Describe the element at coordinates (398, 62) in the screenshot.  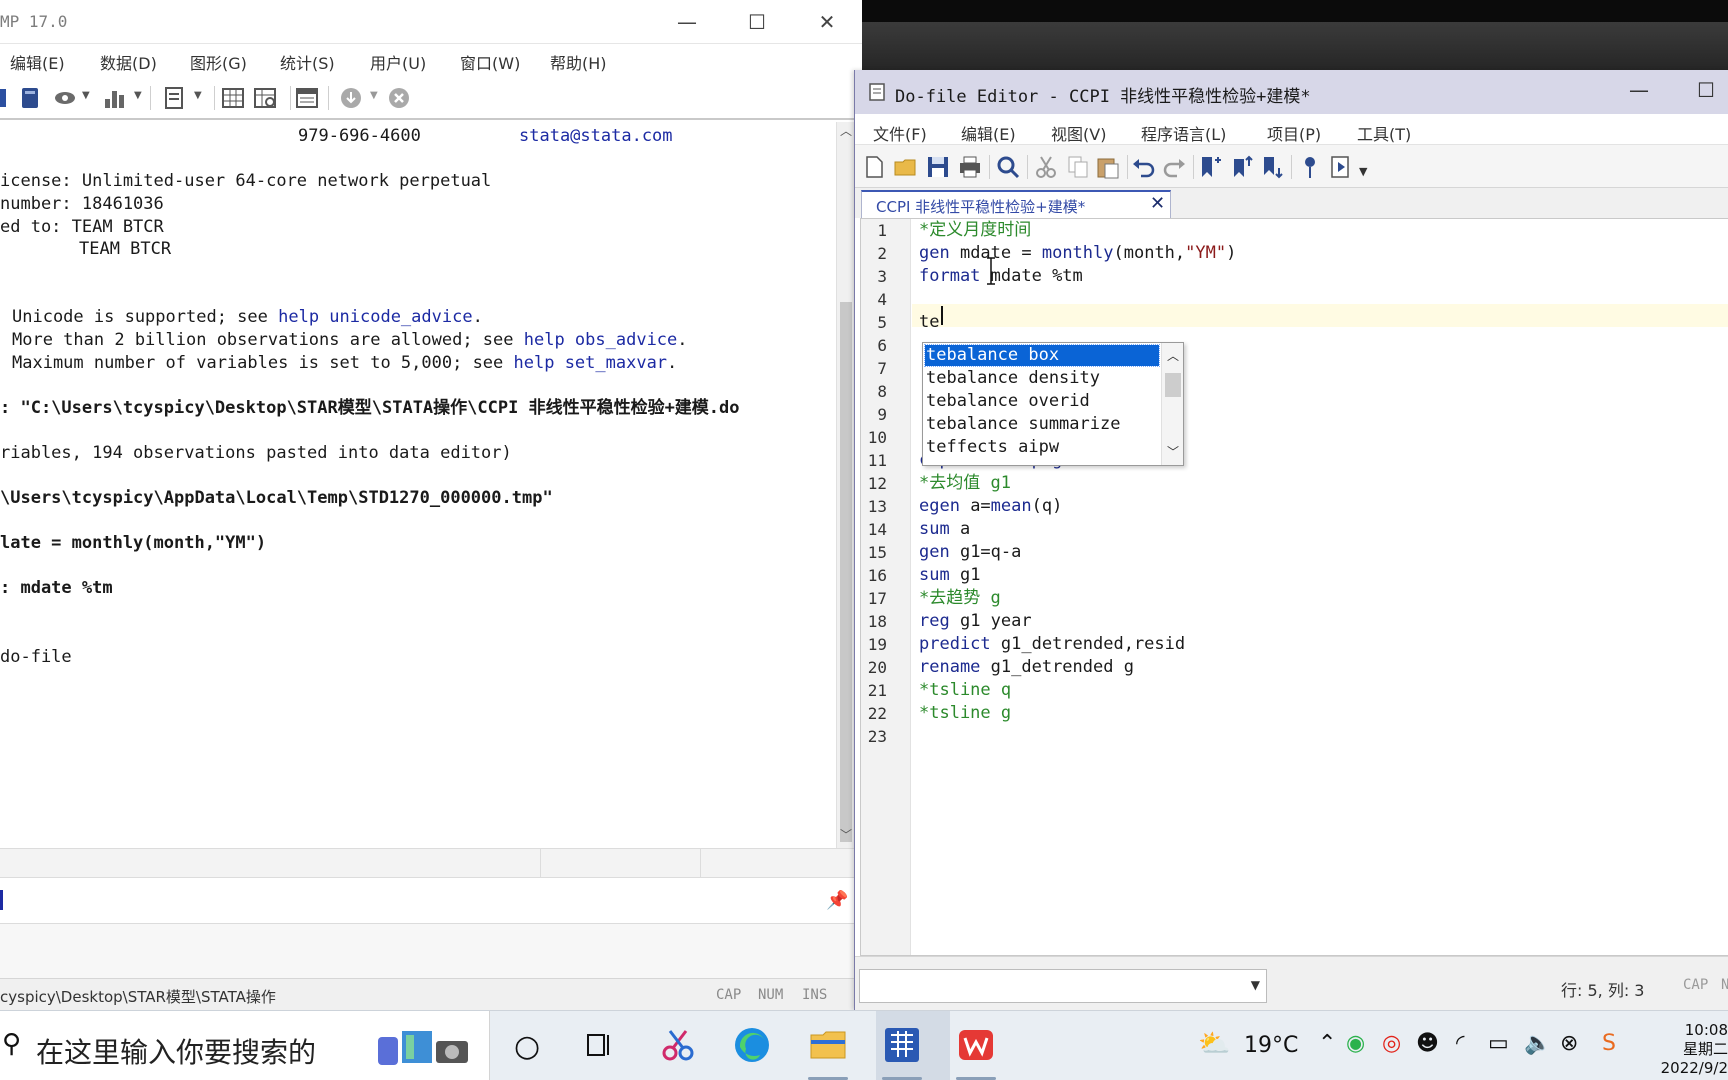
I see `menu-user: 用户(U)` at that location.